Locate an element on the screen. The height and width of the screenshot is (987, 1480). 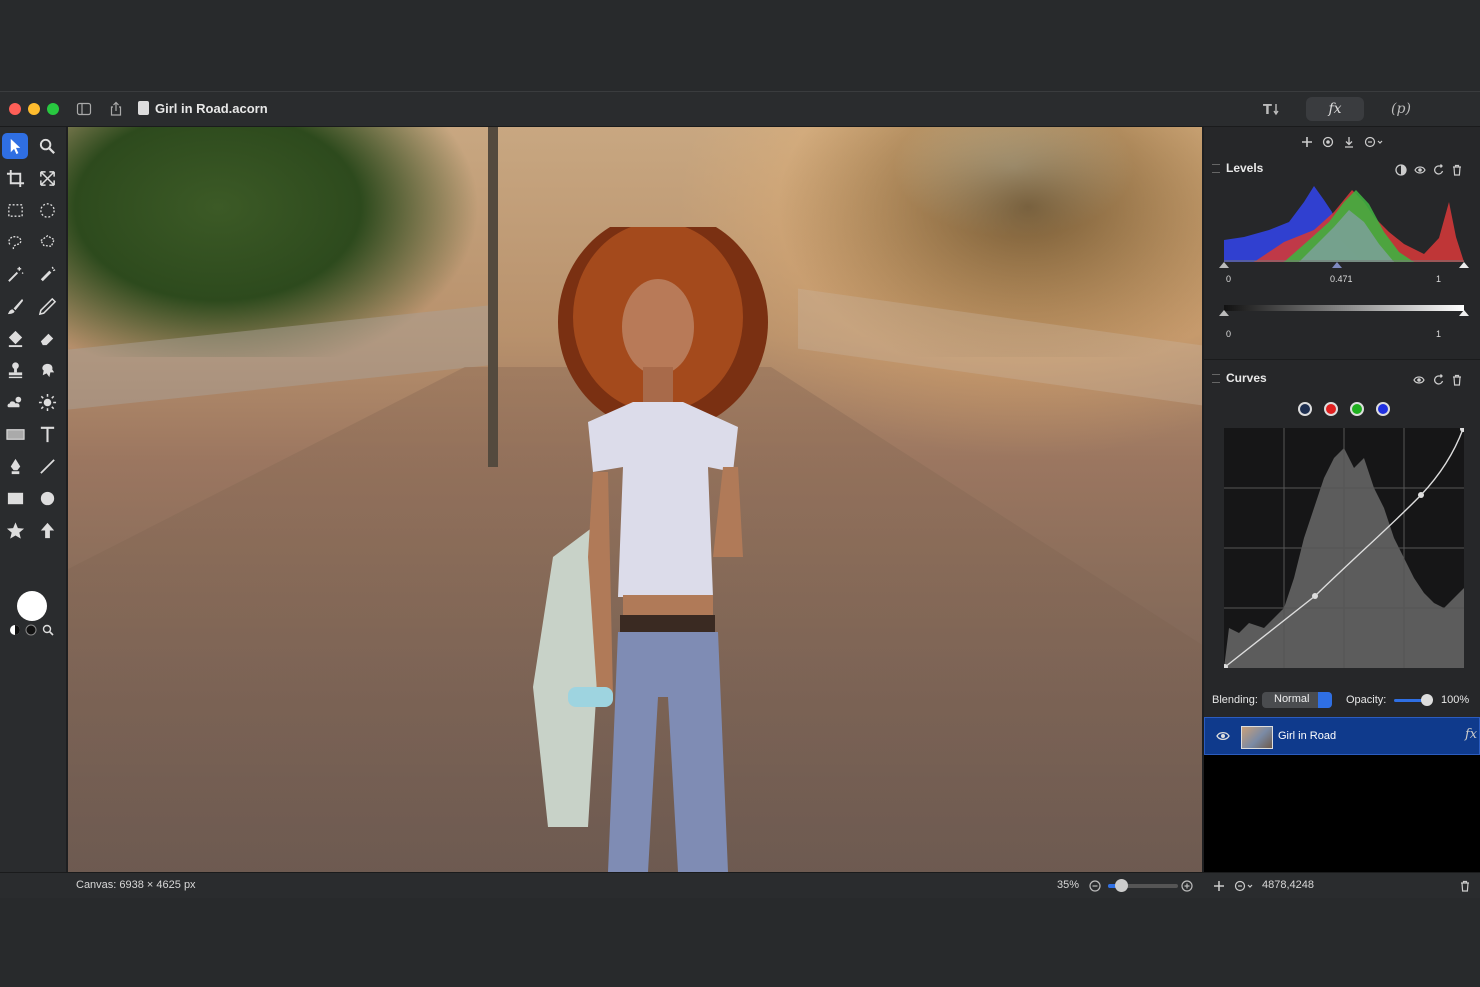
move-tool is located at coordinates (15, 146).